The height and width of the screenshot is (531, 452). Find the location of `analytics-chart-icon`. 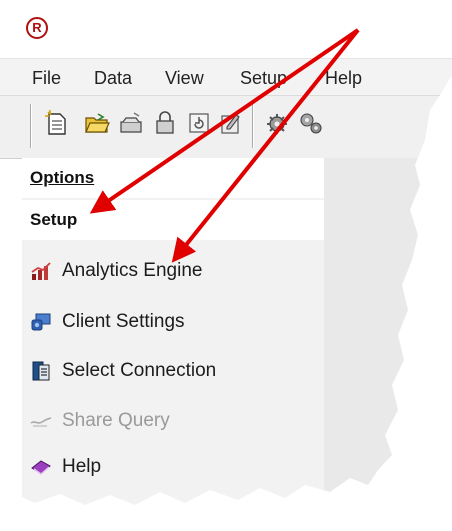

analytics-chart-icon is located at coordinates (41, 271).